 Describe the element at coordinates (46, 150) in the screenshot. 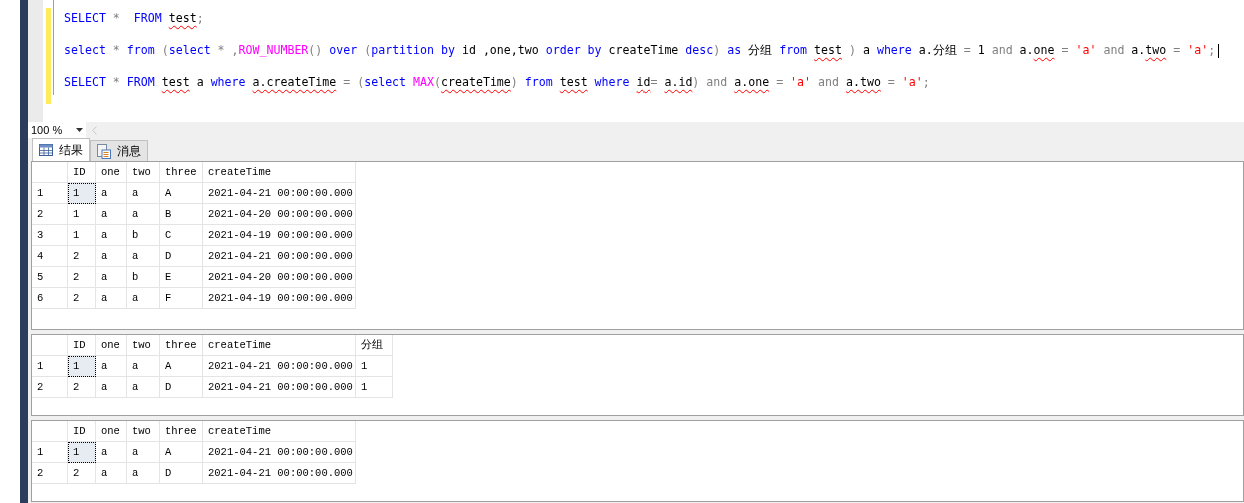

I see `grid-icon` at that location.